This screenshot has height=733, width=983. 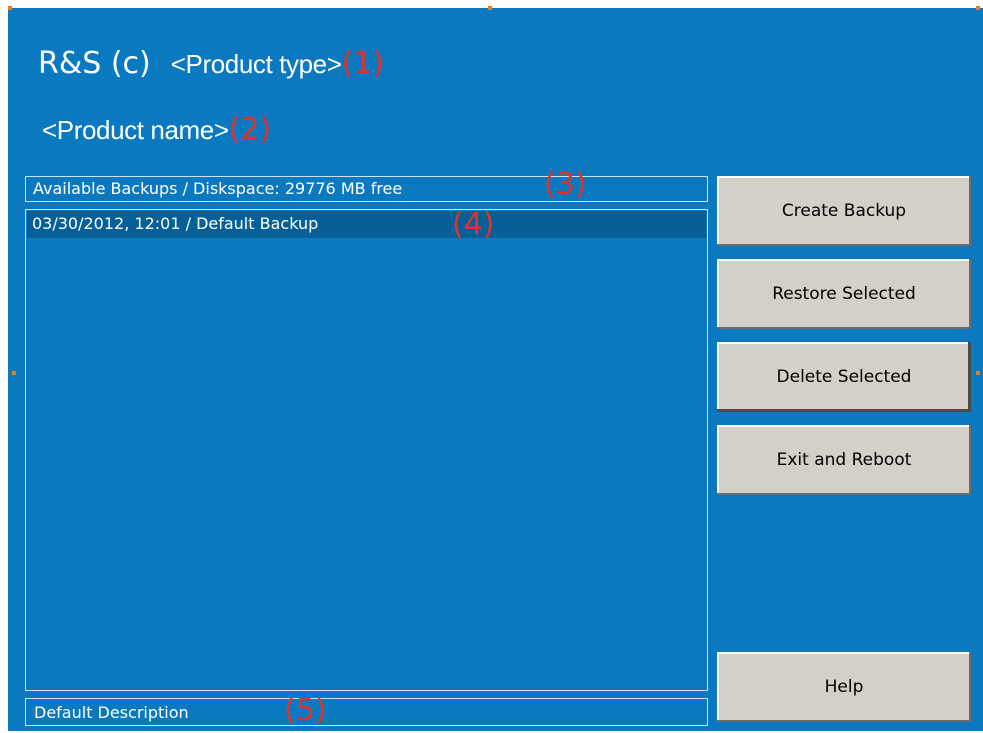 I want to click on callout-marker-5: (5), so click(x=305, y=710).